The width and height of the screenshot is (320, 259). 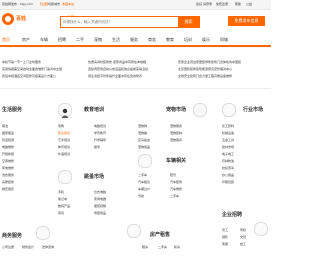 What do you see at coordinates (243, 237) in the screenshot?
I see `category-item: 文员` at bounding box center [243, 237].